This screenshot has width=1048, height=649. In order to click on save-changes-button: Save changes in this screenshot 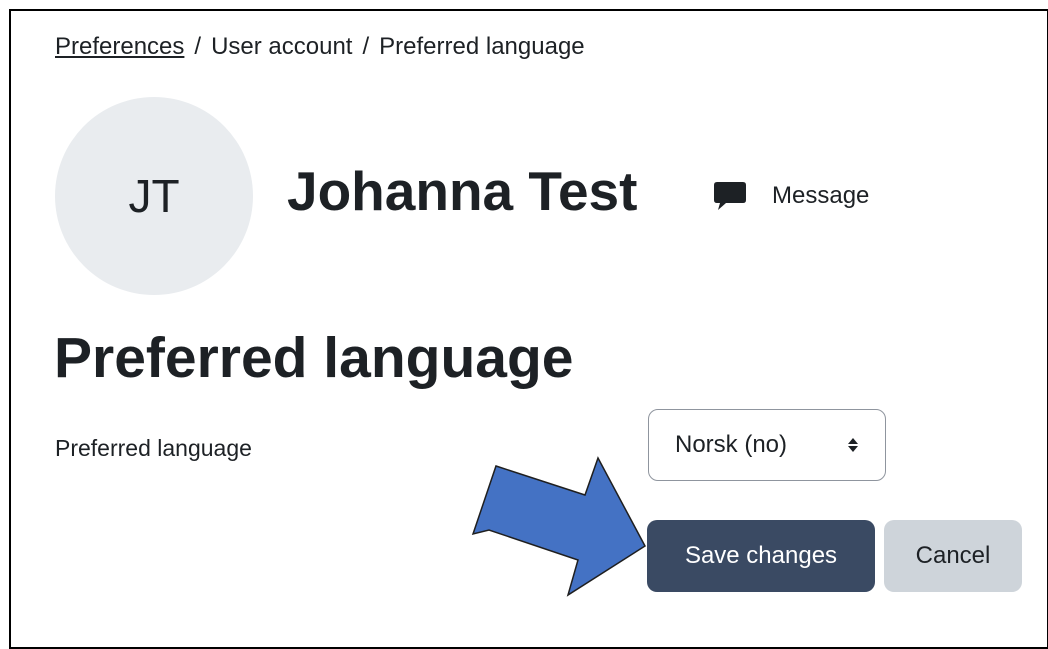, I will do `click(761, 556)`.